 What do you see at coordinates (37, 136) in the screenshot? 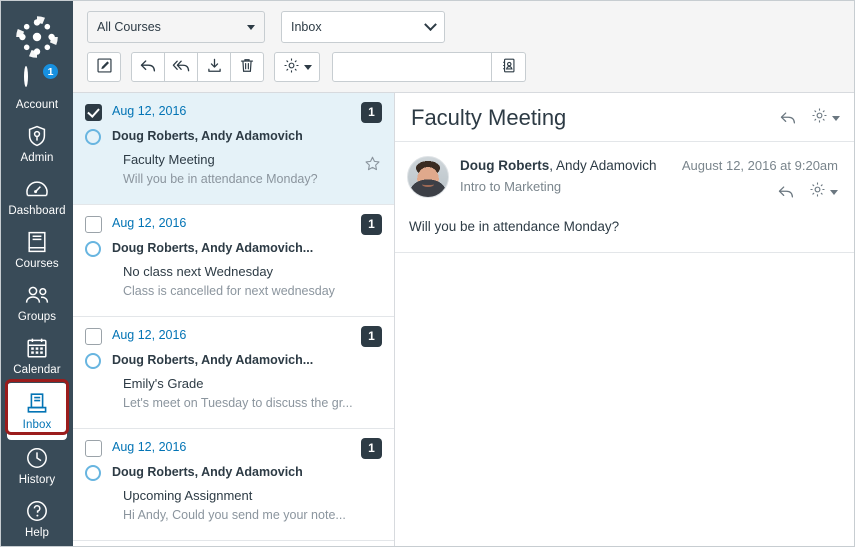
I see `shield-icon` at bounding box center [37, 136].